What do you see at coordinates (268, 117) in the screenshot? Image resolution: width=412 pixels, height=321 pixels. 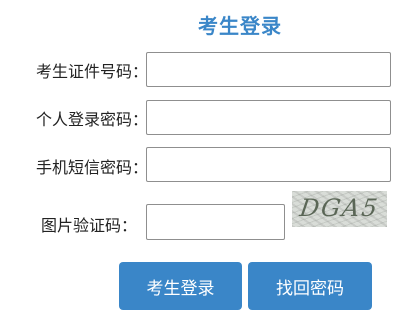 I see `login-password-input` at bounding box center [268, 117].